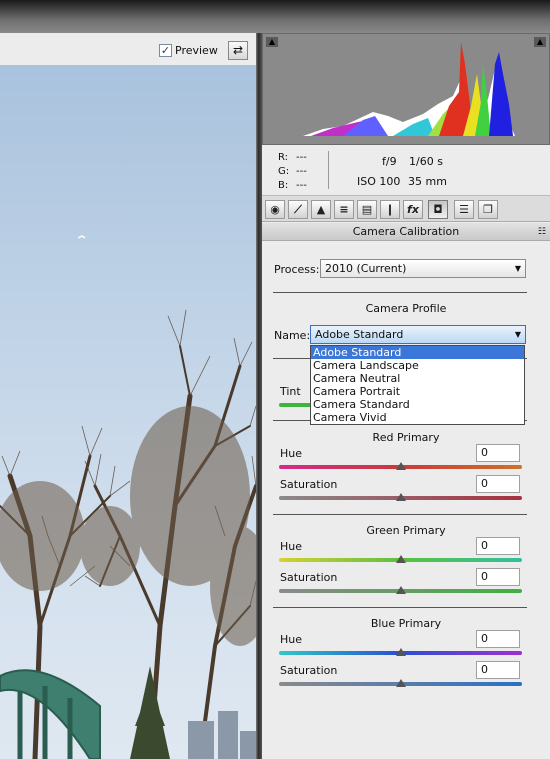  I want to click on process-value: 2010 (Current), so click(366, 268).